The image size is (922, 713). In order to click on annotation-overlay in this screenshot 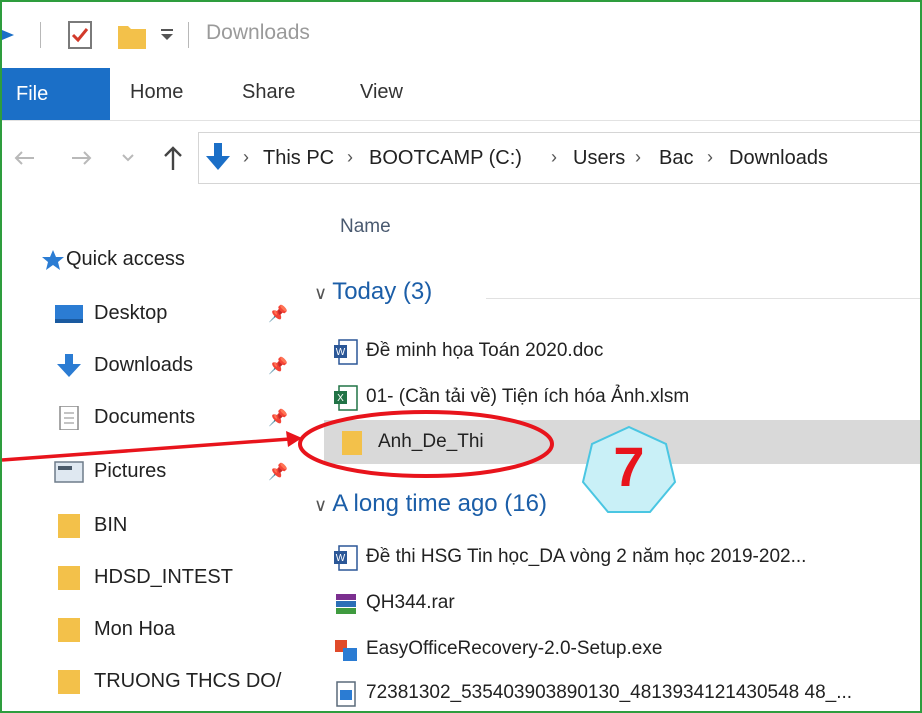, I will do `click(278, 444)`.